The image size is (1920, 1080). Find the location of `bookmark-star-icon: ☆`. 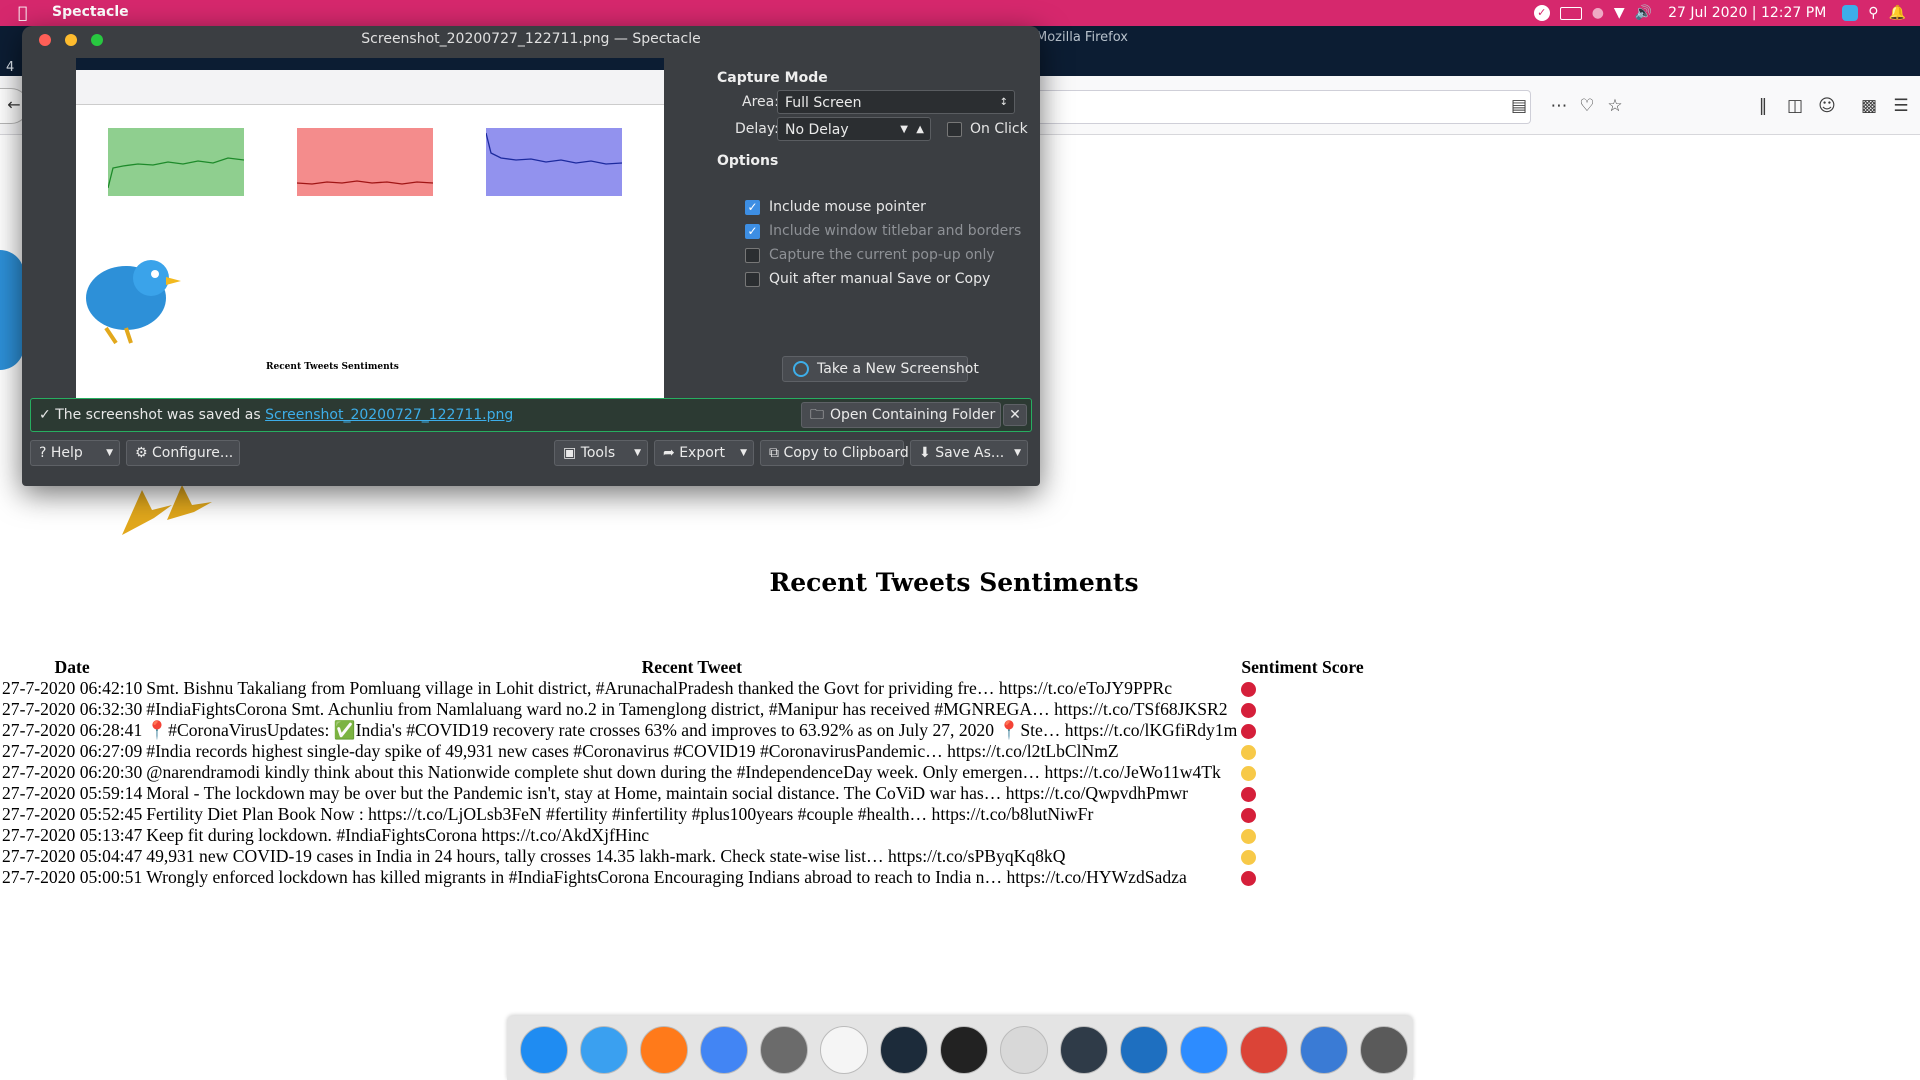

bookmark-star-icon: ☆ is located at coordinates (1615, 106).